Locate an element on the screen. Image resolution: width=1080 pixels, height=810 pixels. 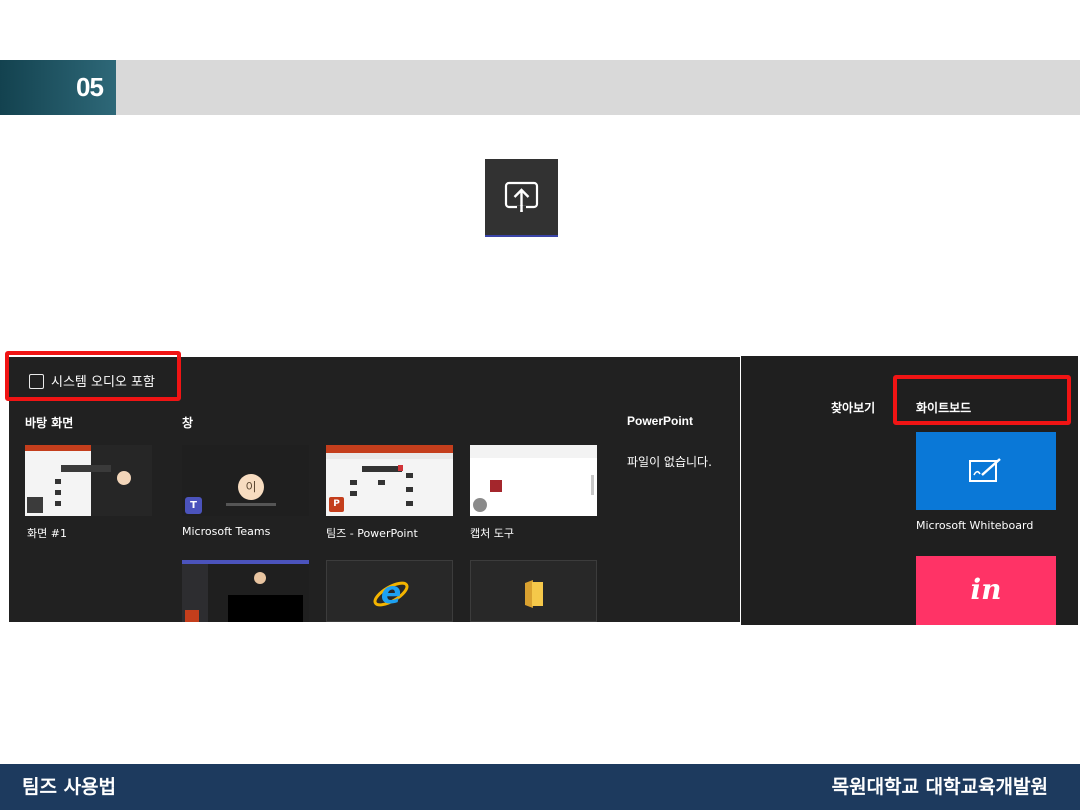
whiteboard-pen-icon is located at coordinates (985, 470).